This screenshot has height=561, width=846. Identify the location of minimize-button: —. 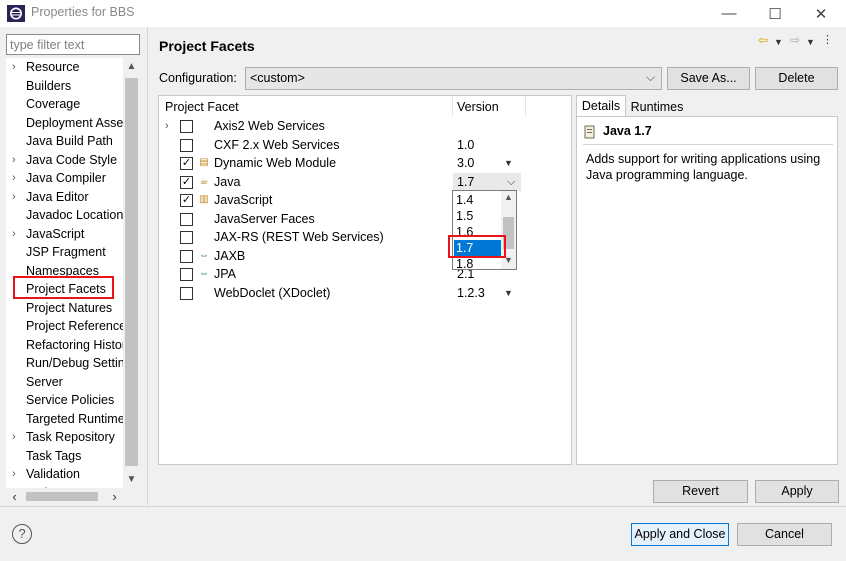
(729, 13).